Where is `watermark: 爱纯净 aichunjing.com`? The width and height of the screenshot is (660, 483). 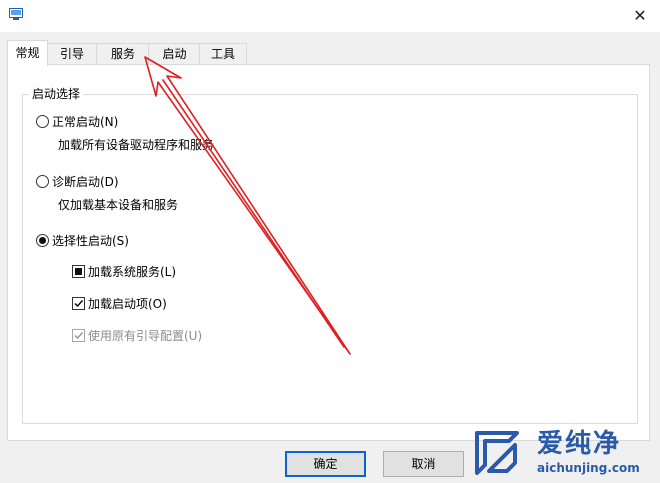 watermark: 爱纯净 aichunjing.com is located at coordinates (563, 454).